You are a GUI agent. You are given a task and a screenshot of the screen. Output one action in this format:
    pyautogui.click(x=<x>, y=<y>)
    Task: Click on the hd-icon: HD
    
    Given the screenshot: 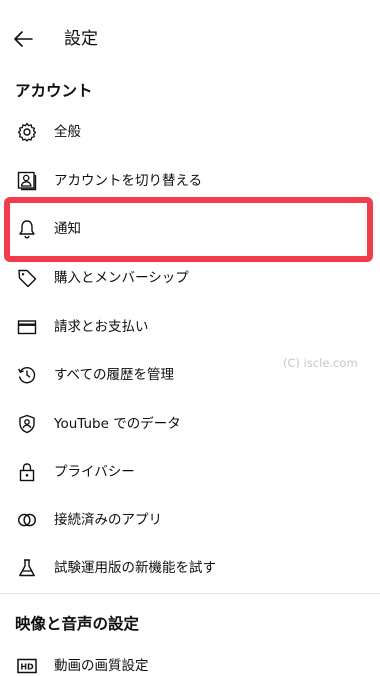 What is the action you would take?
    pyautogui.click(x=27, y=666)
    